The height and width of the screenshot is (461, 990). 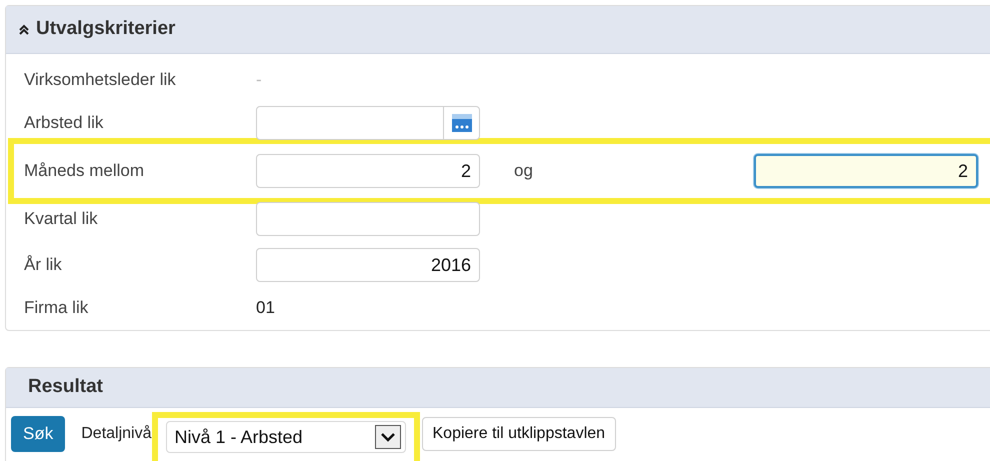 I want to click on field-label: Firma lik, so click(x=57, y=308).